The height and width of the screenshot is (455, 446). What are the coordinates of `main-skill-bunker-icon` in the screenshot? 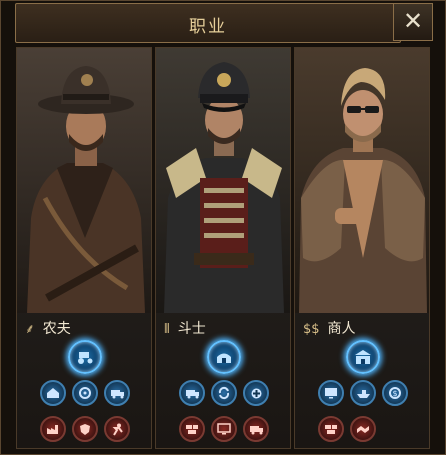 It's located at (224, 357).